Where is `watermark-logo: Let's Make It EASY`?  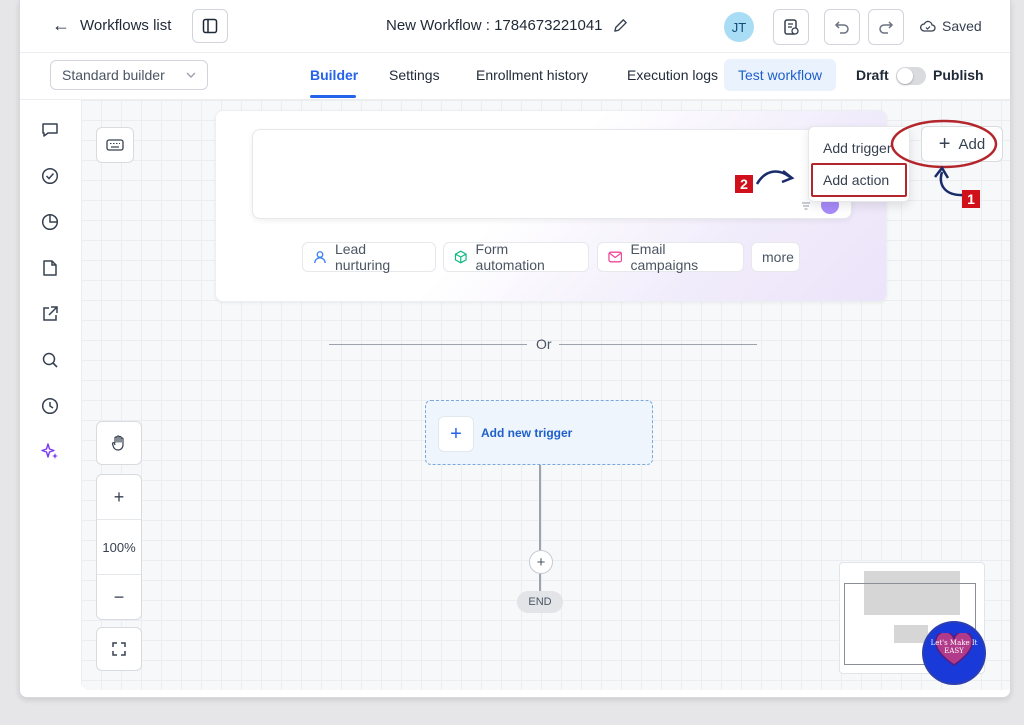
watermark-logo: Let's Make It EASY is located at coordinates (954, 653).